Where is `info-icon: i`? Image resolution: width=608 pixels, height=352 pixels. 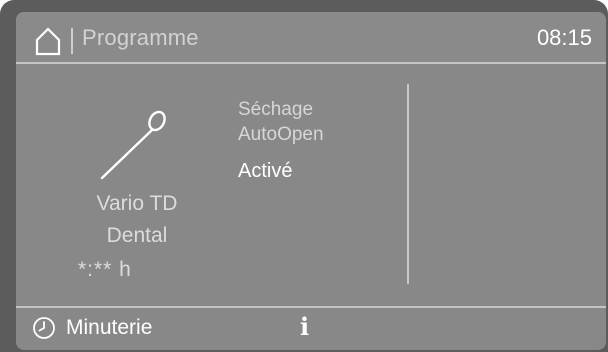 info-icon: i is located at coordinates (304, 326).